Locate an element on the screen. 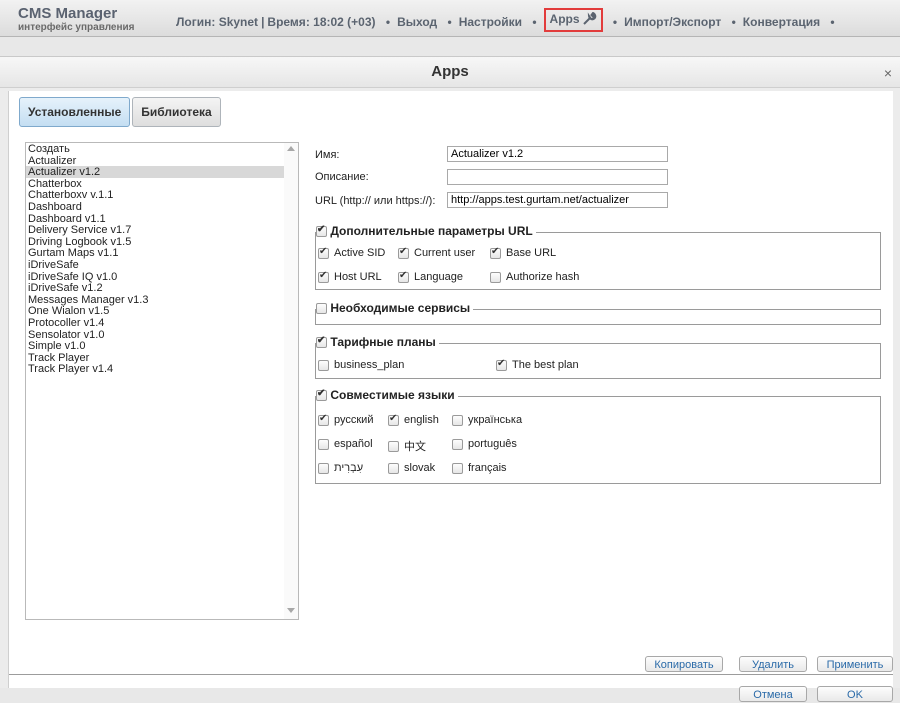 This screenshot has width=900, height=703. list-item: Messages Manager v1.3 is located at coordinates (162, 300).